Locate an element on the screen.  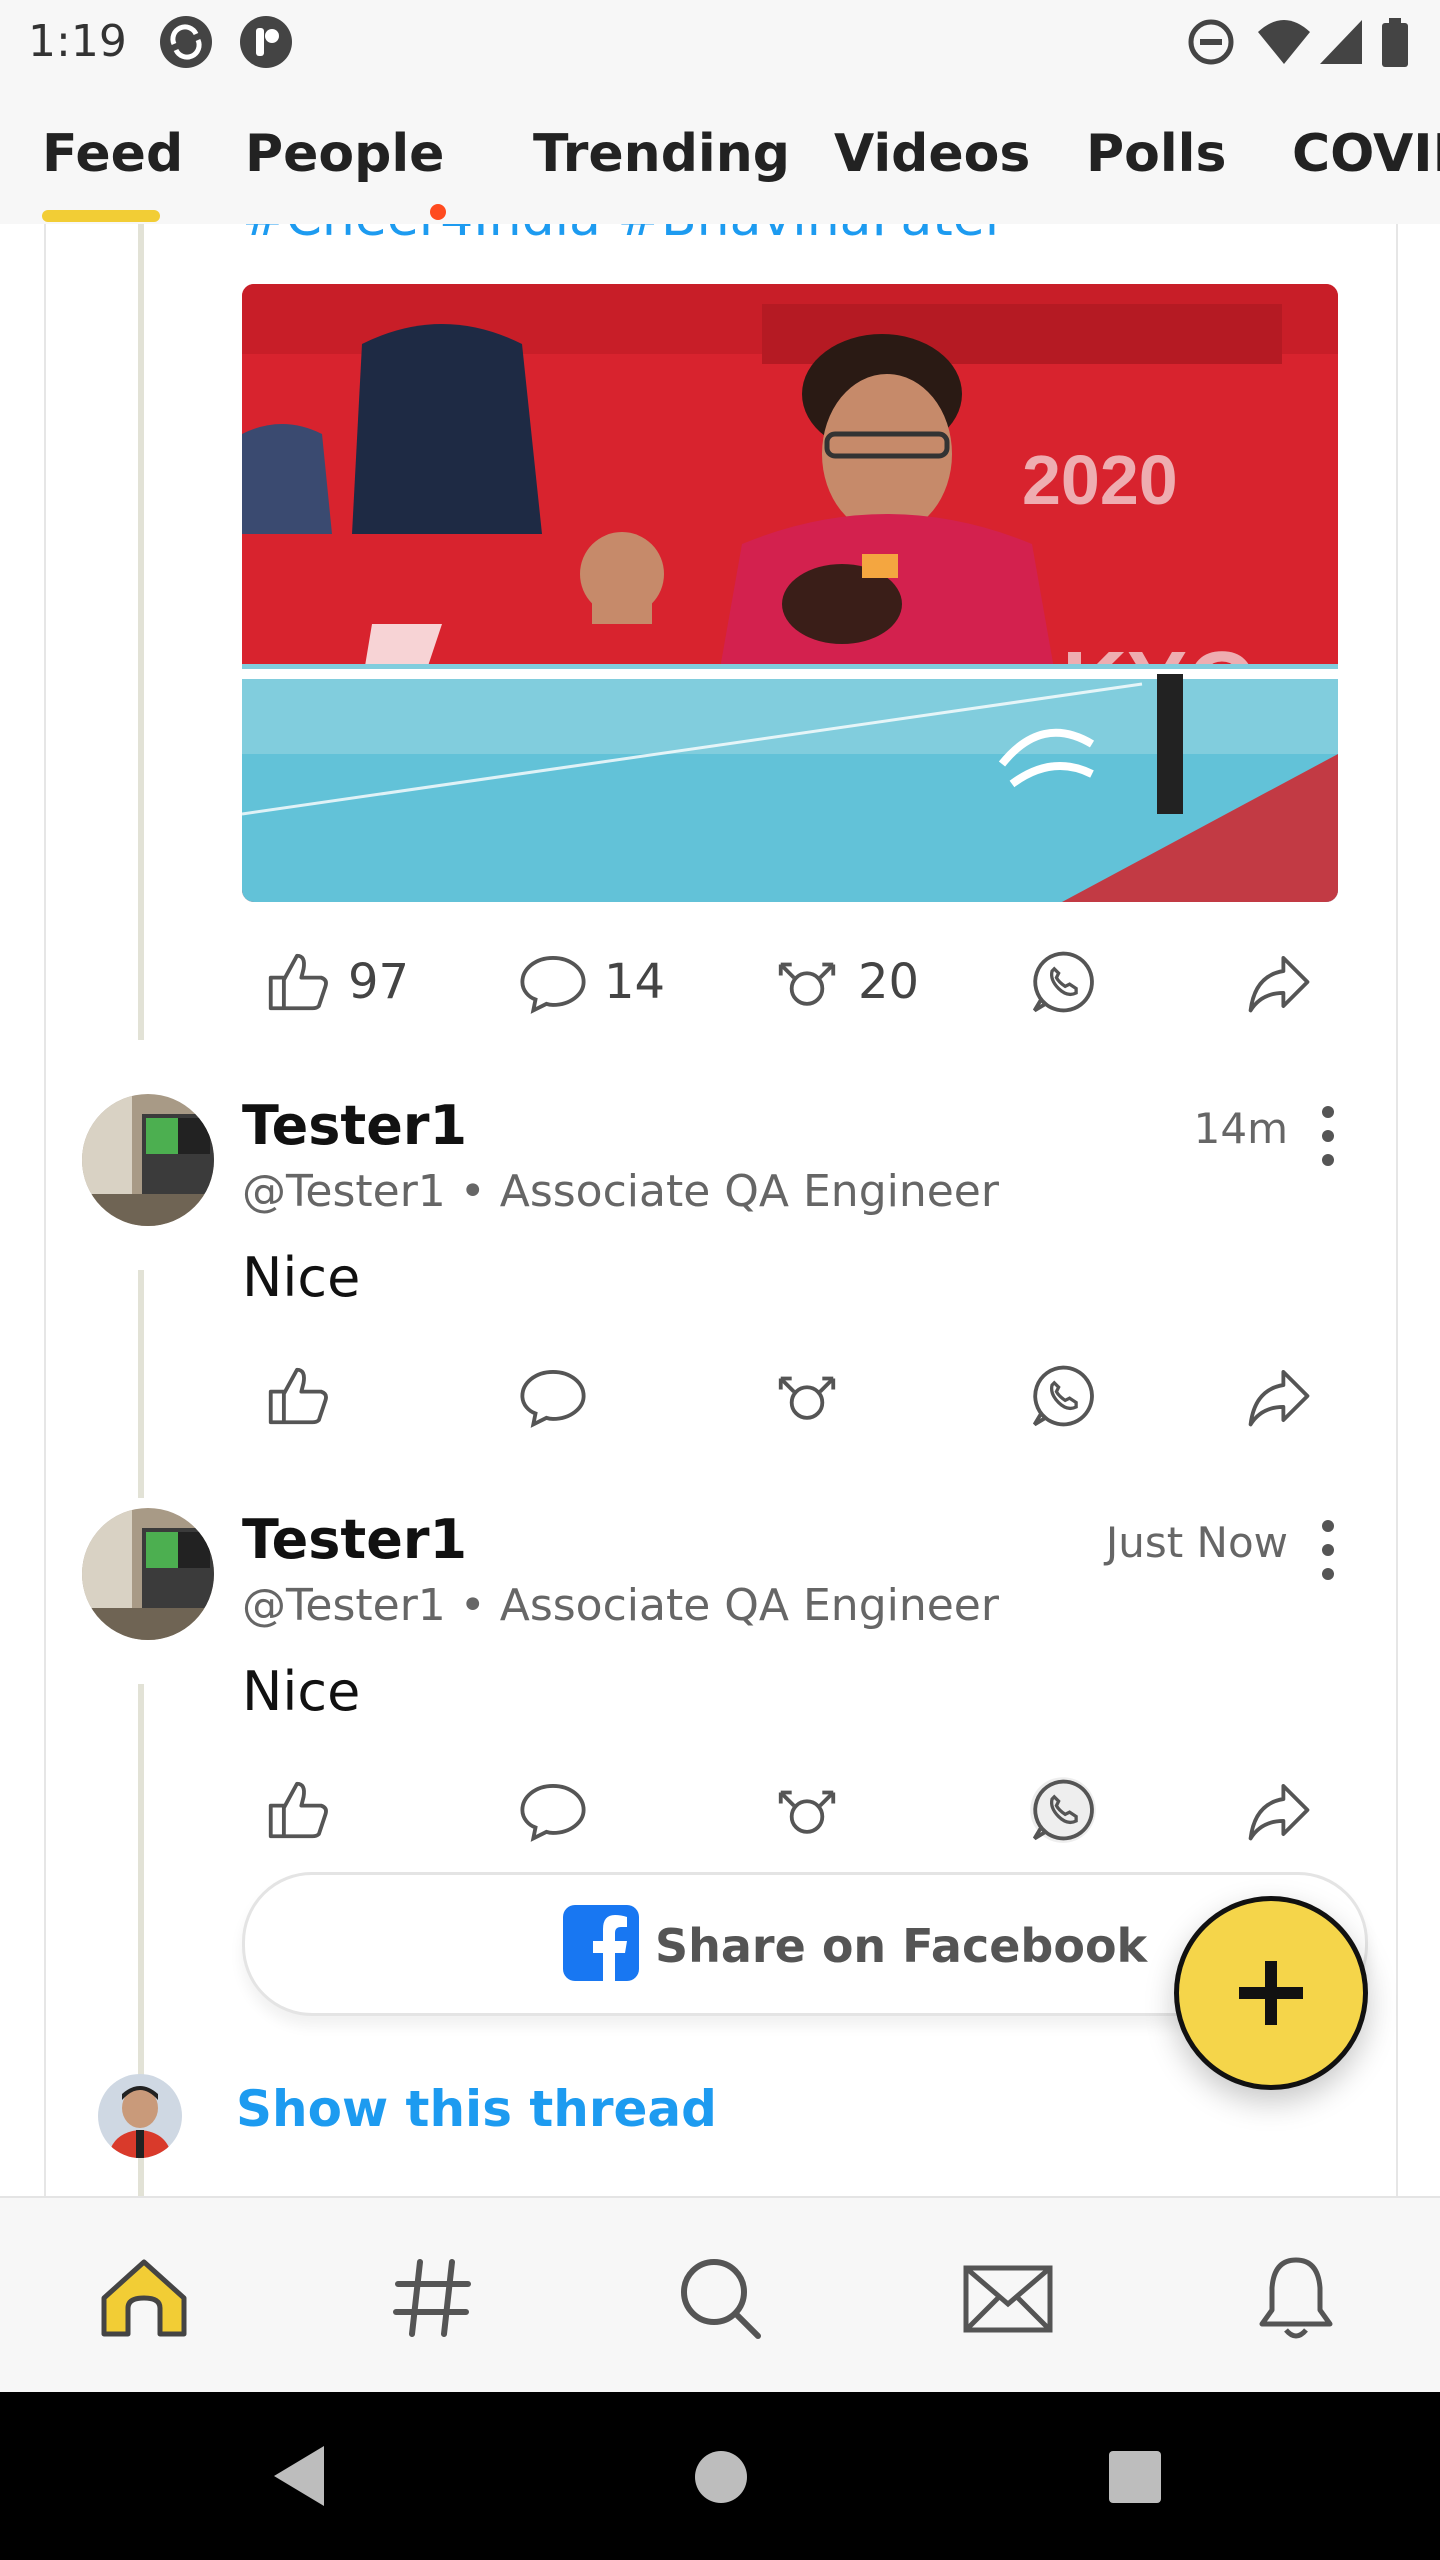
status-bar: 1:19 is located at coordinates (720, 42).